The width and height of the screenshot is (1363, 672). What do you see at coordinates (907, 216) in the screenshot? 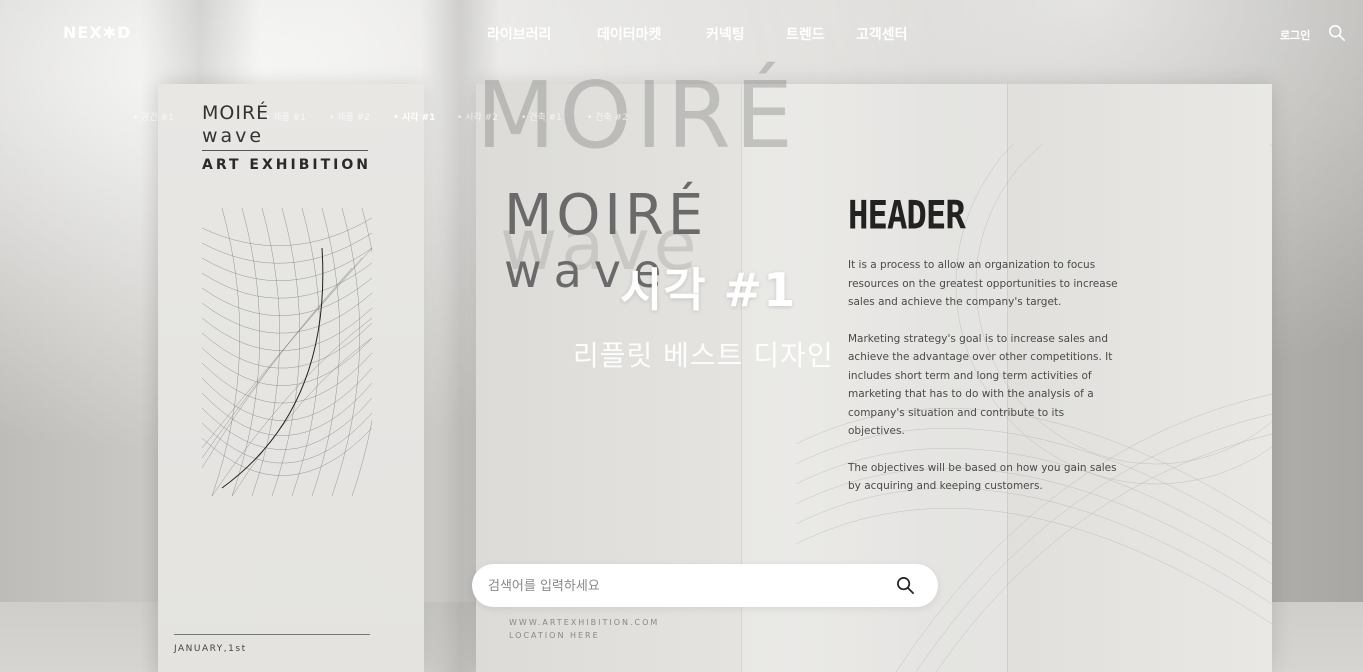
I see `poster-header: HEADER` at bounding box center [907, 216].